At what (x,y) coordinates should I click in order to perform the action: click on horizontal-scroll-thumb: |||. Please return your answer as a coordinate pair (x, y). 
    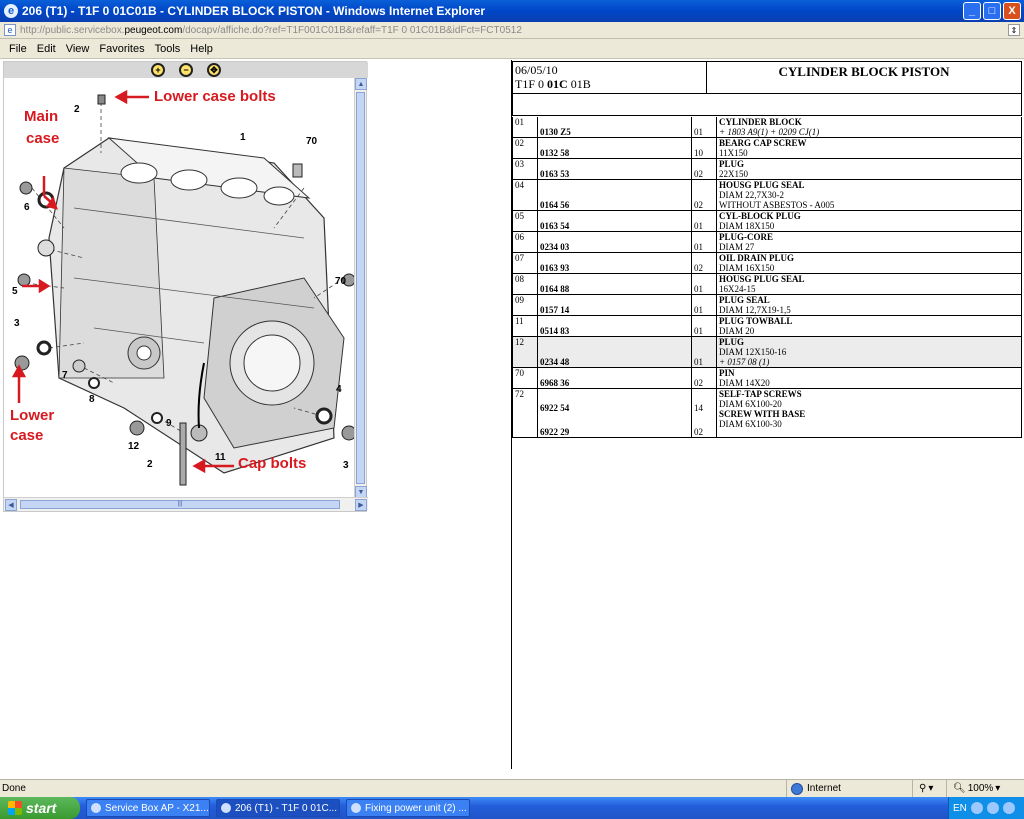
    Looking at the image, I should click on (180, 504).